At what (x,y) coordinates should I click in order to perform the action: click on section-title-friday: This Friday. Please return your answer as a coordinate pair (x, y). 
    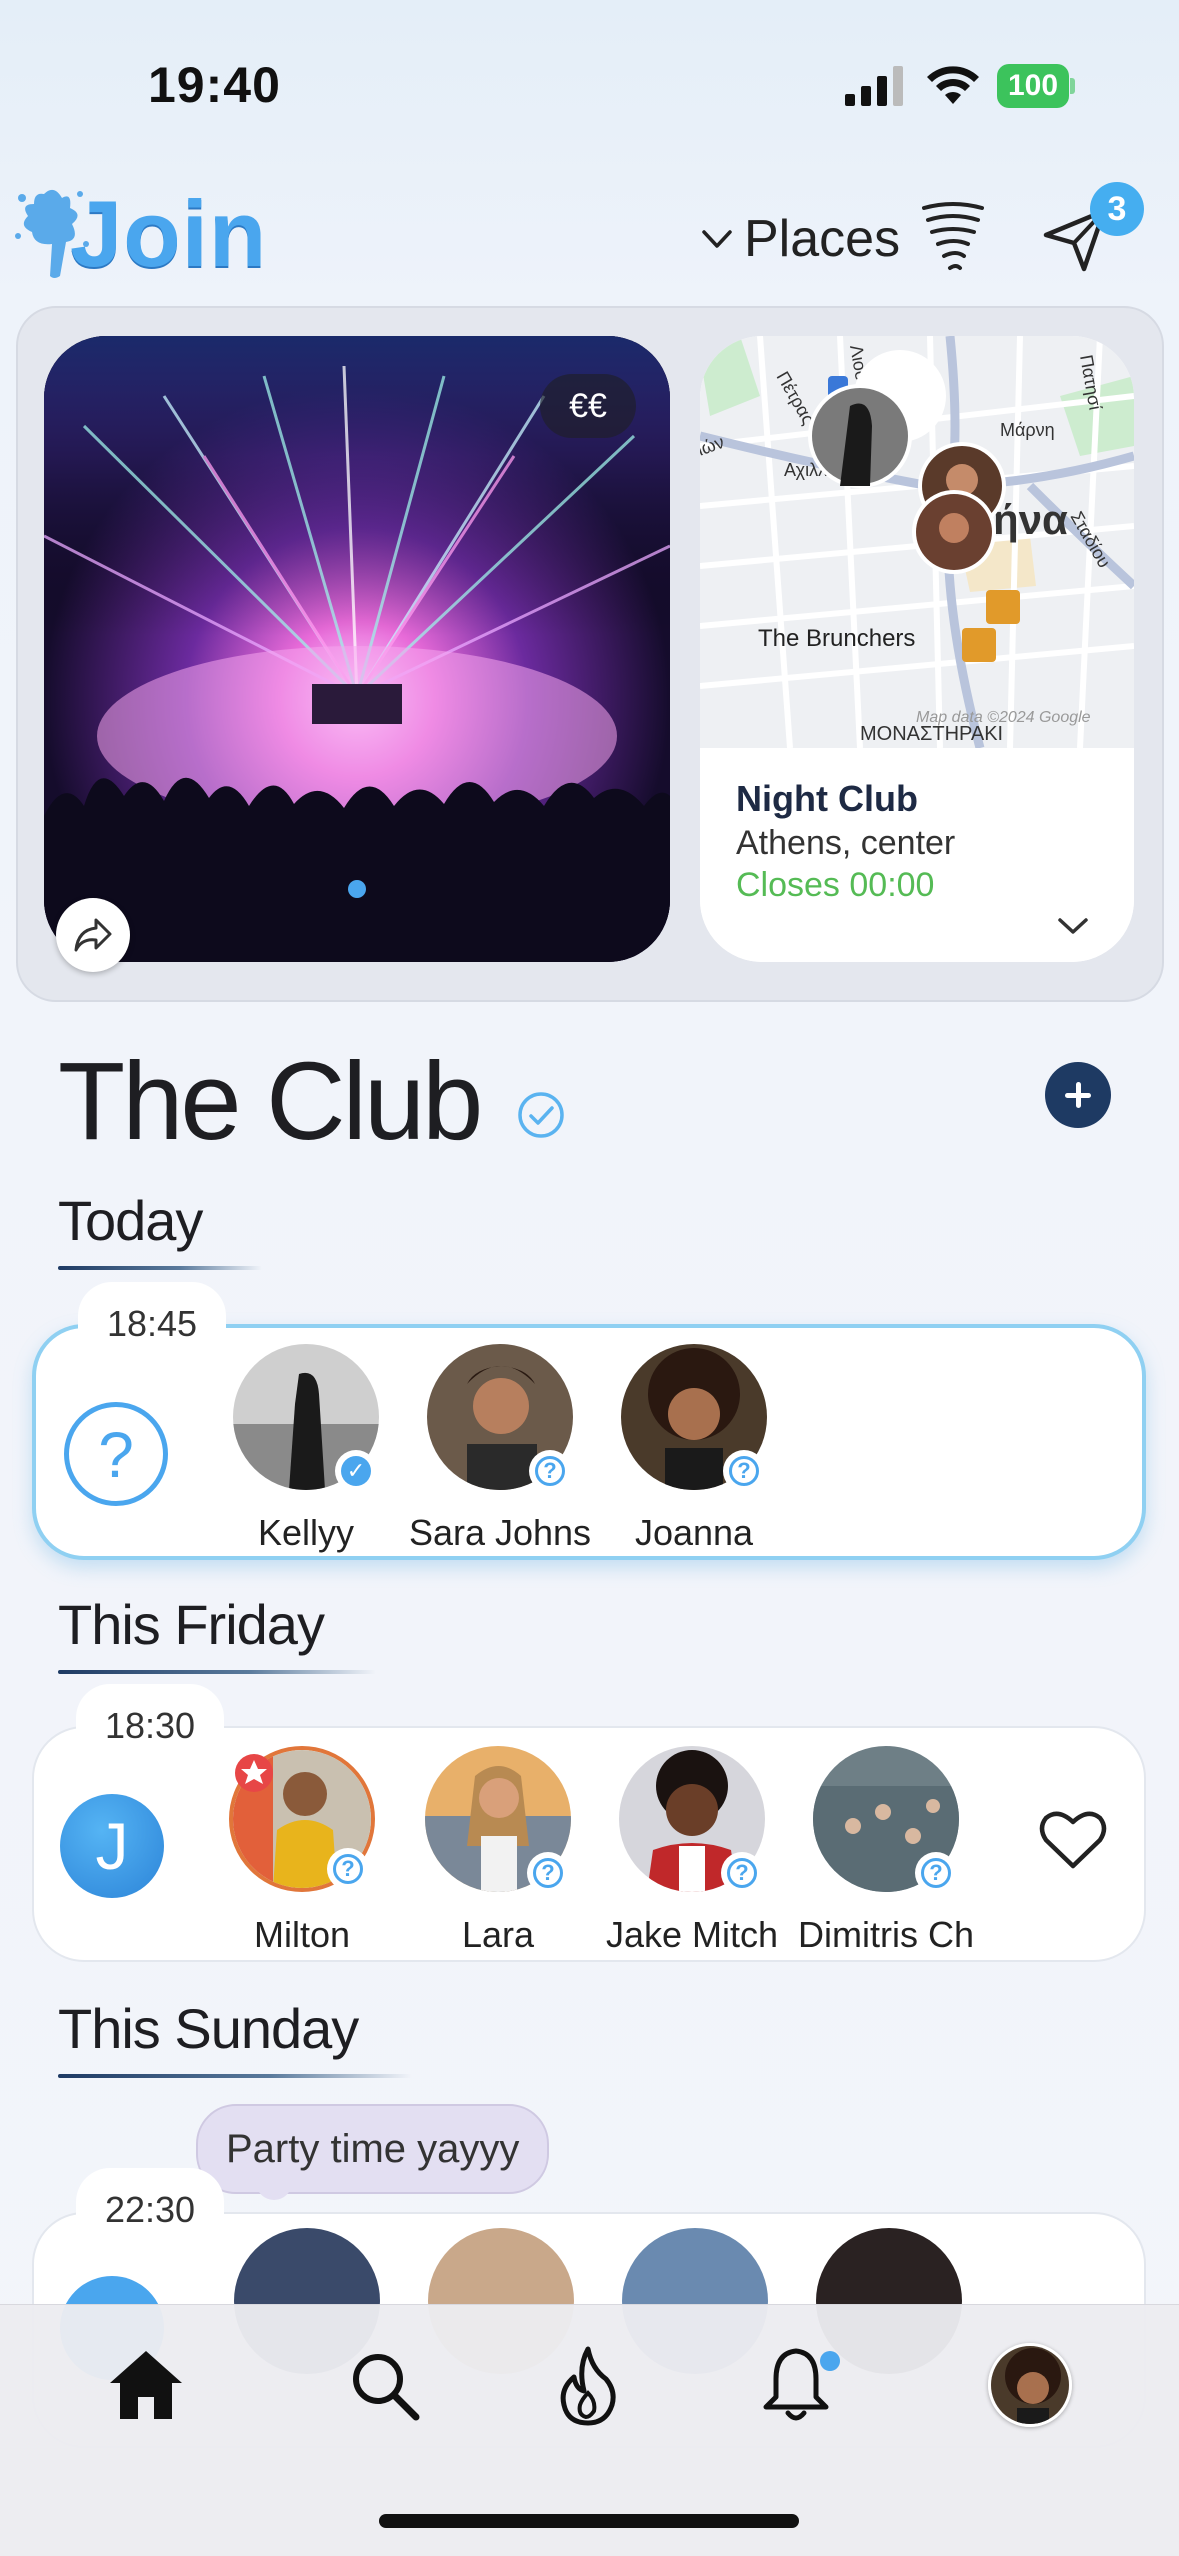
    Looking at the image, I should click on (191, 1624).